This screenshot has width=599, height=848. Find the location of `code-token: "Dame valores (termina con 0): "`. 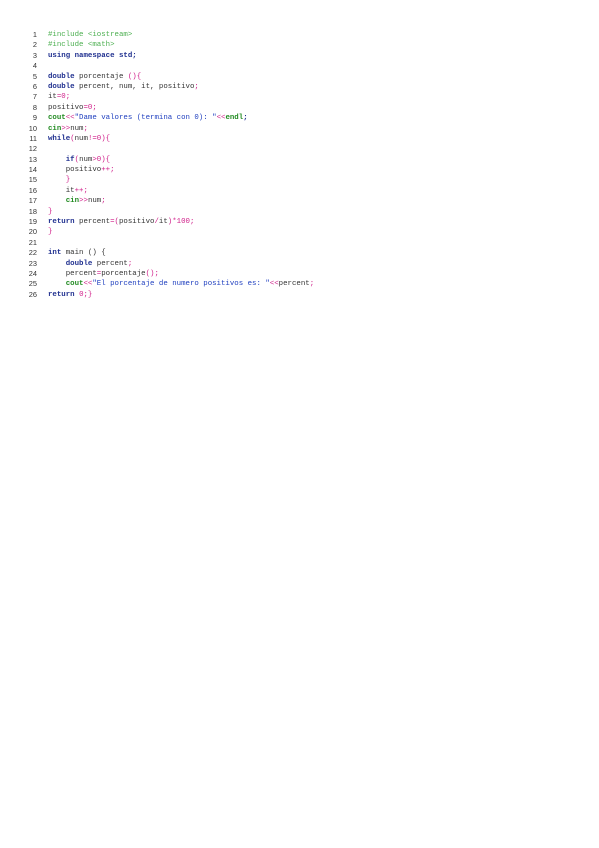

code-token: "Dame valores (termina con 0): " is located at coordinates (145, 118).